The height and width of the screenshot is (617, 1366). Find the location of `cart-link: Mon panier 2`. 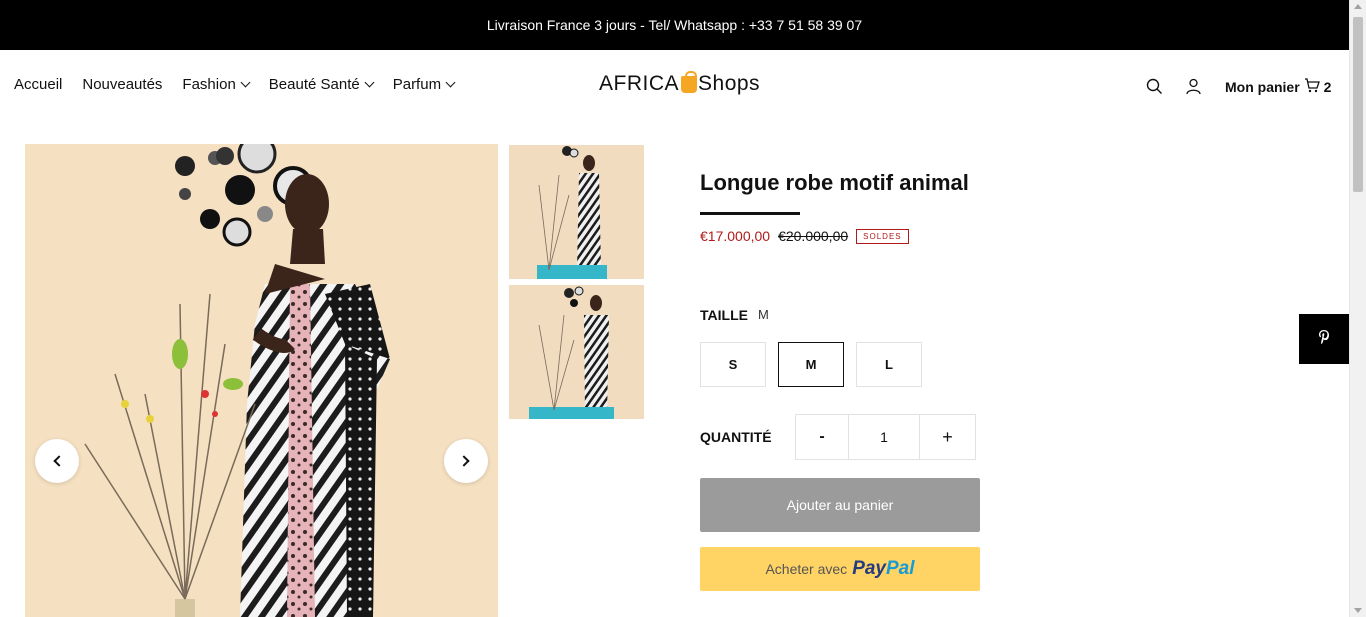

cart-link: Mon panier 2 is located at coordinates (1278, 87).